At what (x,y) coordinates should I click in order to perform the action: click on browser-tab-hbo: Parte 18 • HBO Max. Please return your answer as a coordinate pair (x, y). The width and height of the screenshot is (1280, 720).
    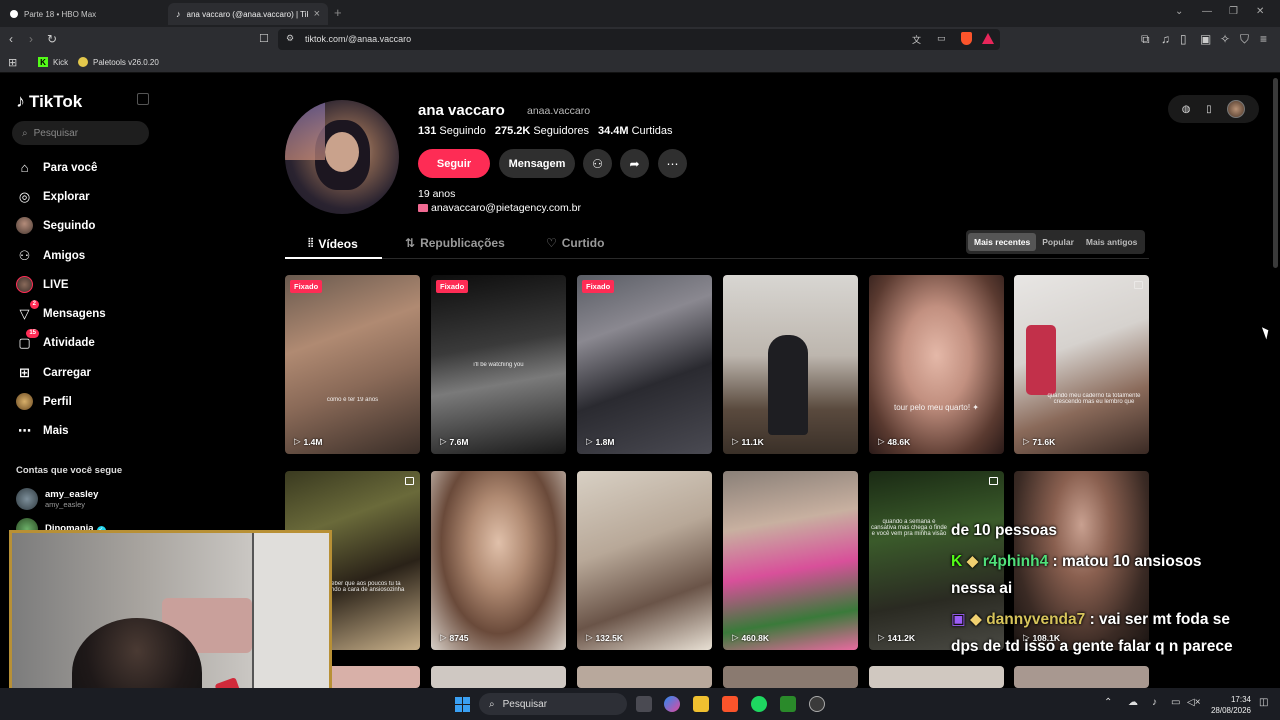
    Looking at the image, I should click on (84, 14).